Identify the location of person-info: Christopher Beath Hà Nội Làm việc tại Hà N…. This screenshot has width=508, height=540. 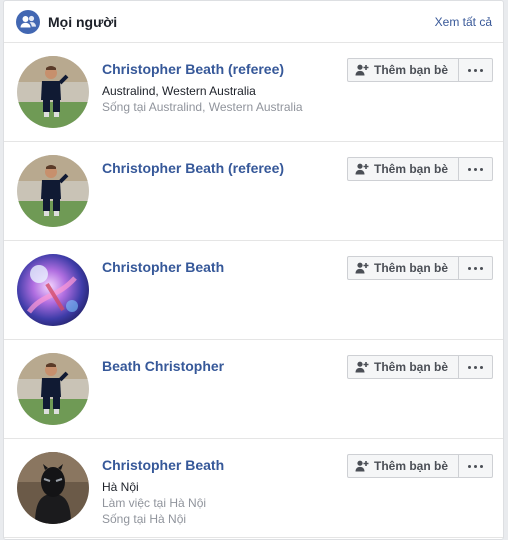
(222, 491).